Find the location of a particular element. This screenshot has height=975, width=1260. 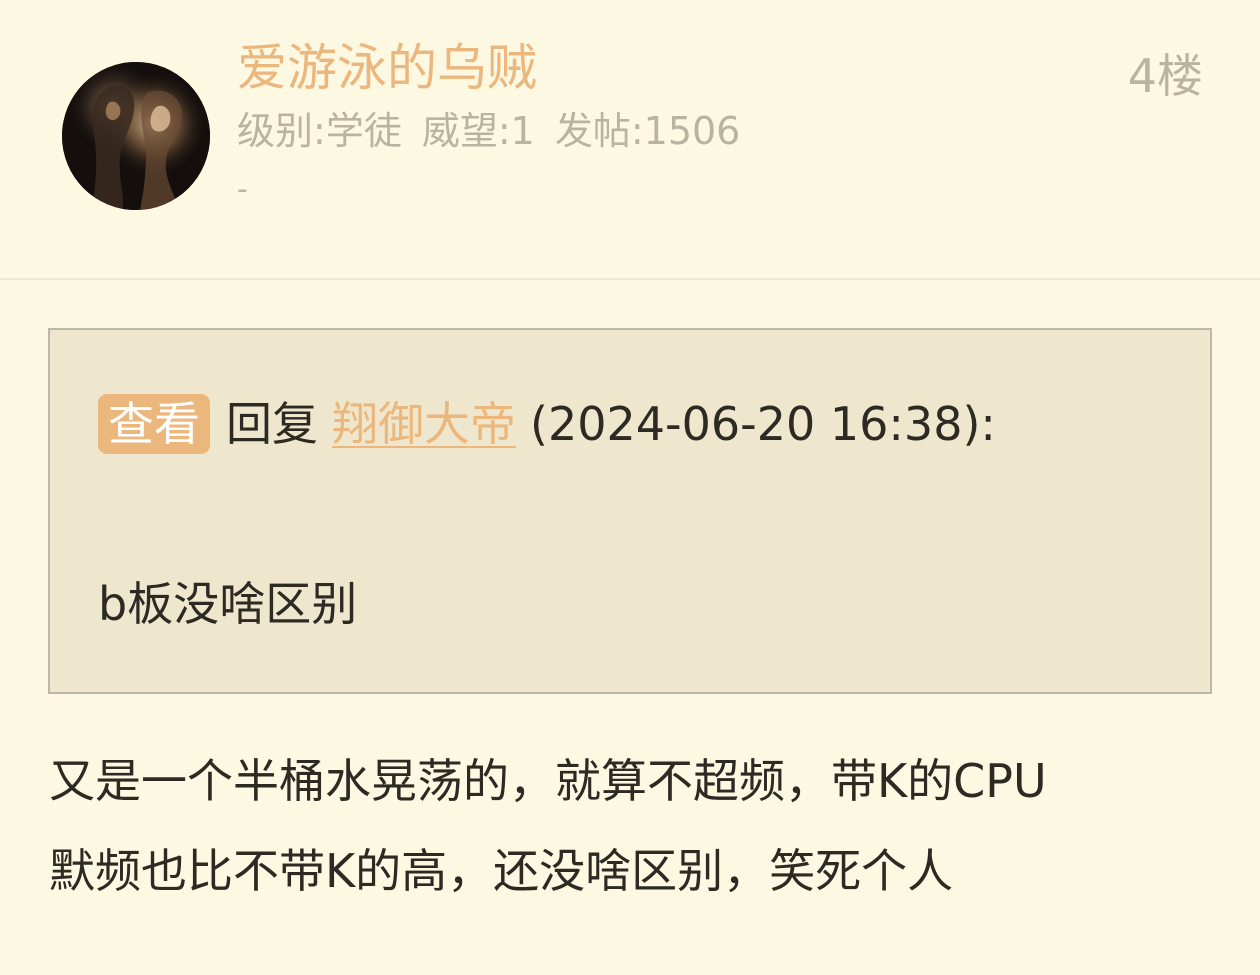

avatar is located at coordinates (136, 136).